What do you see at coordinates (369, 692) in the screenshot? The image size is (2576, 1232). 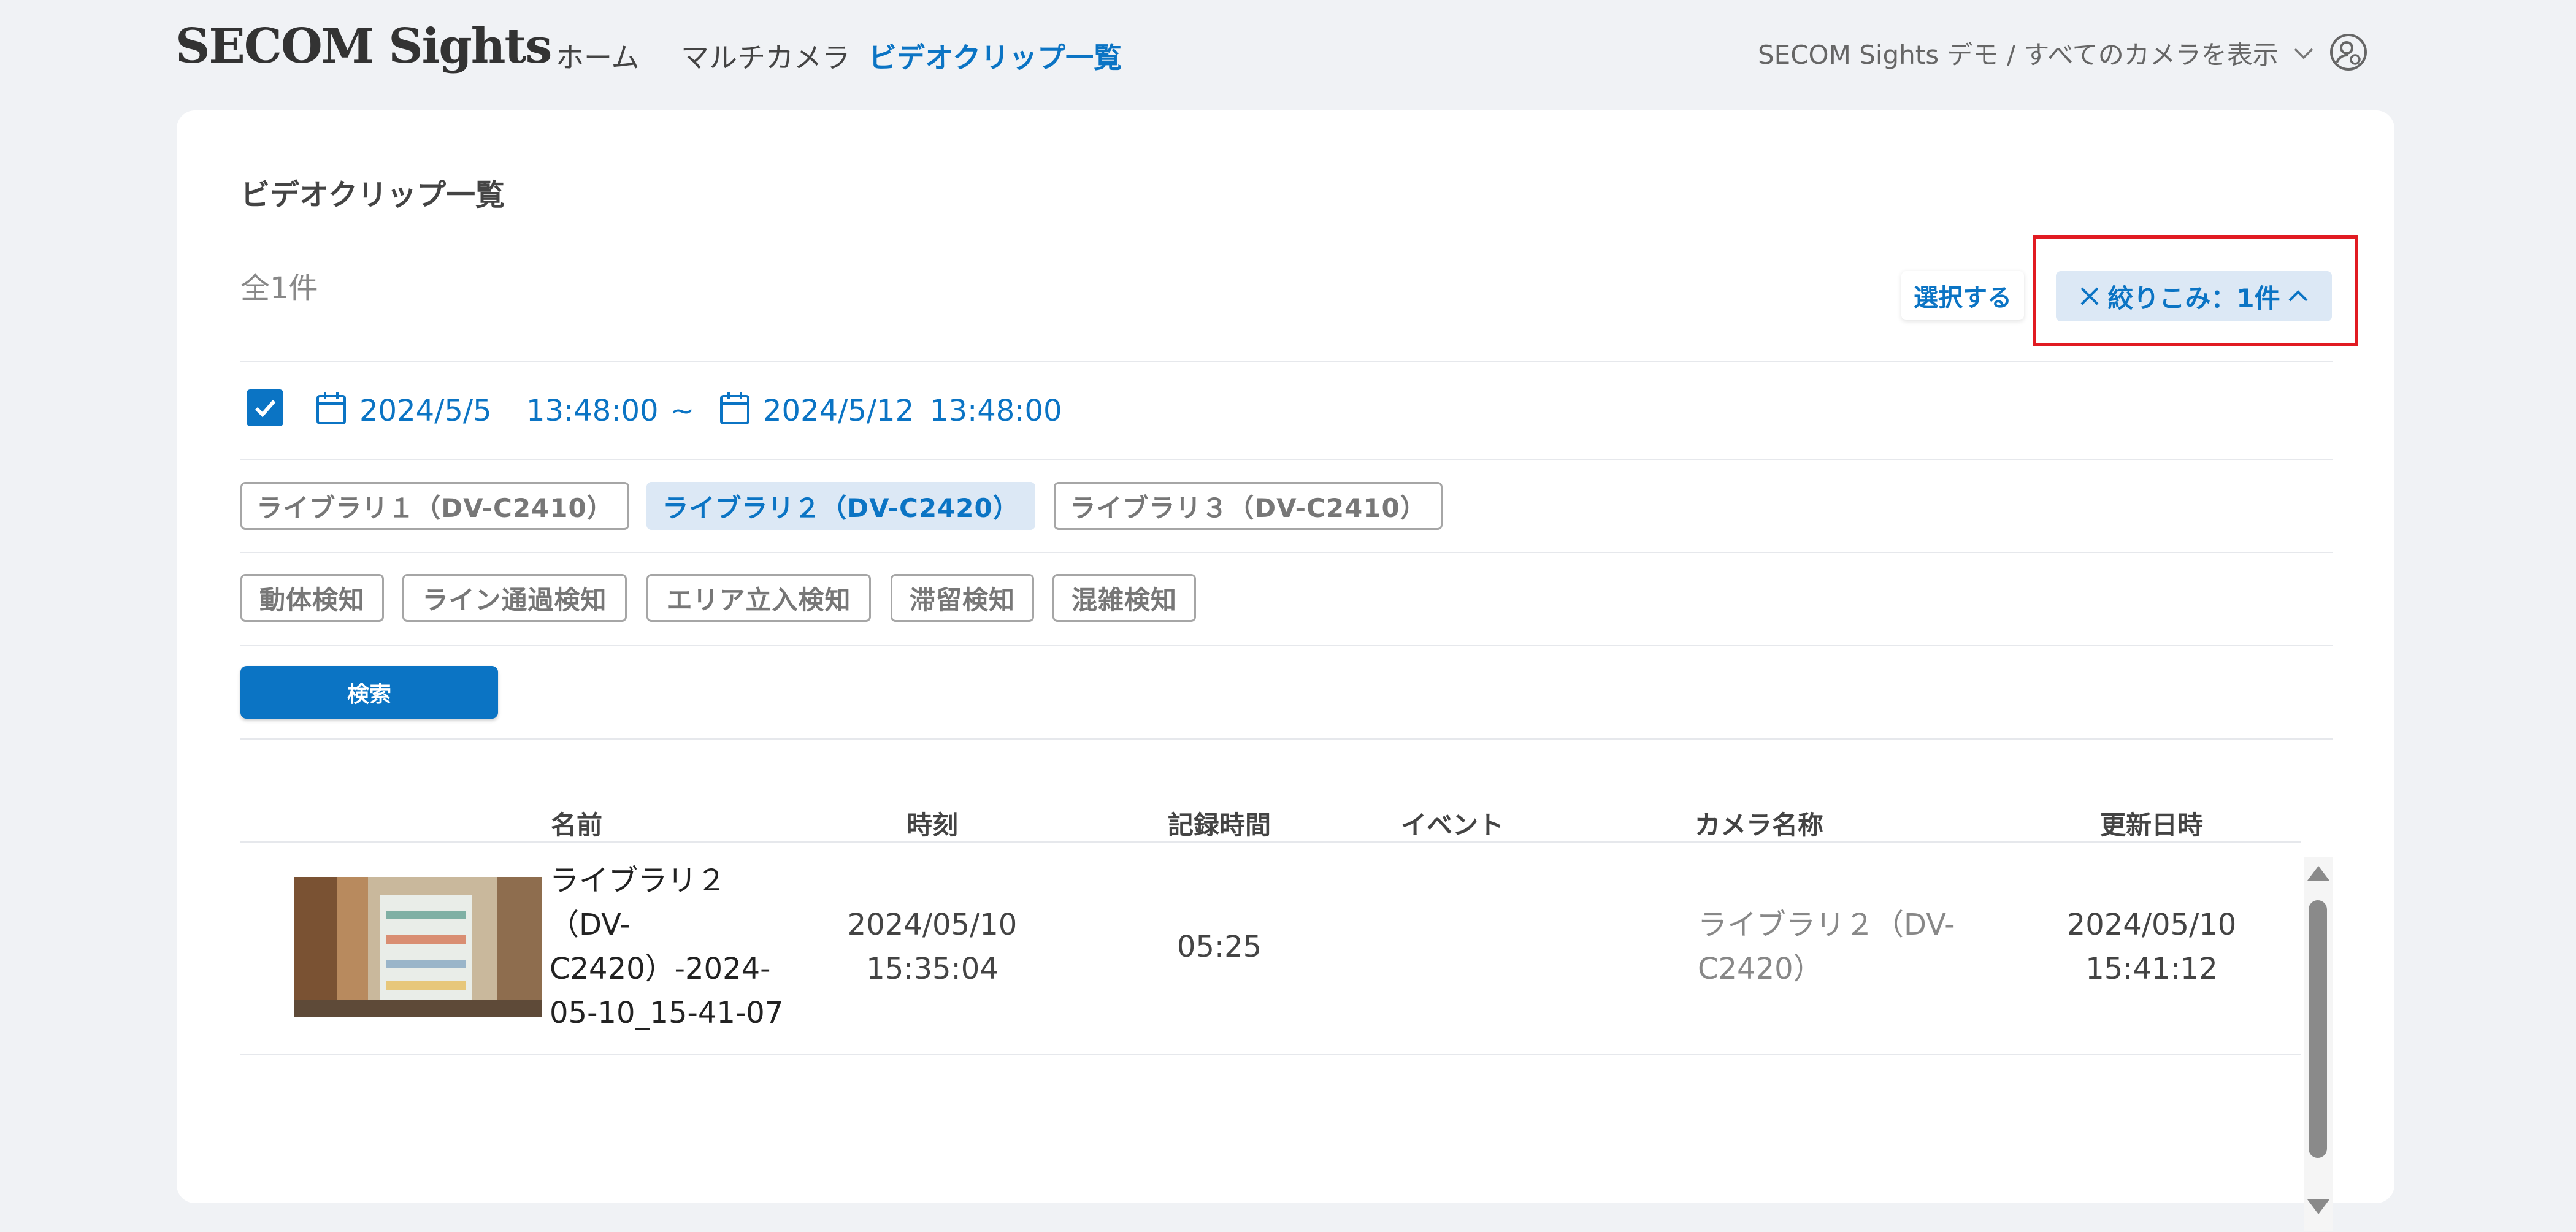 I see `search-button: 検索` at bounding box center [369, 692].